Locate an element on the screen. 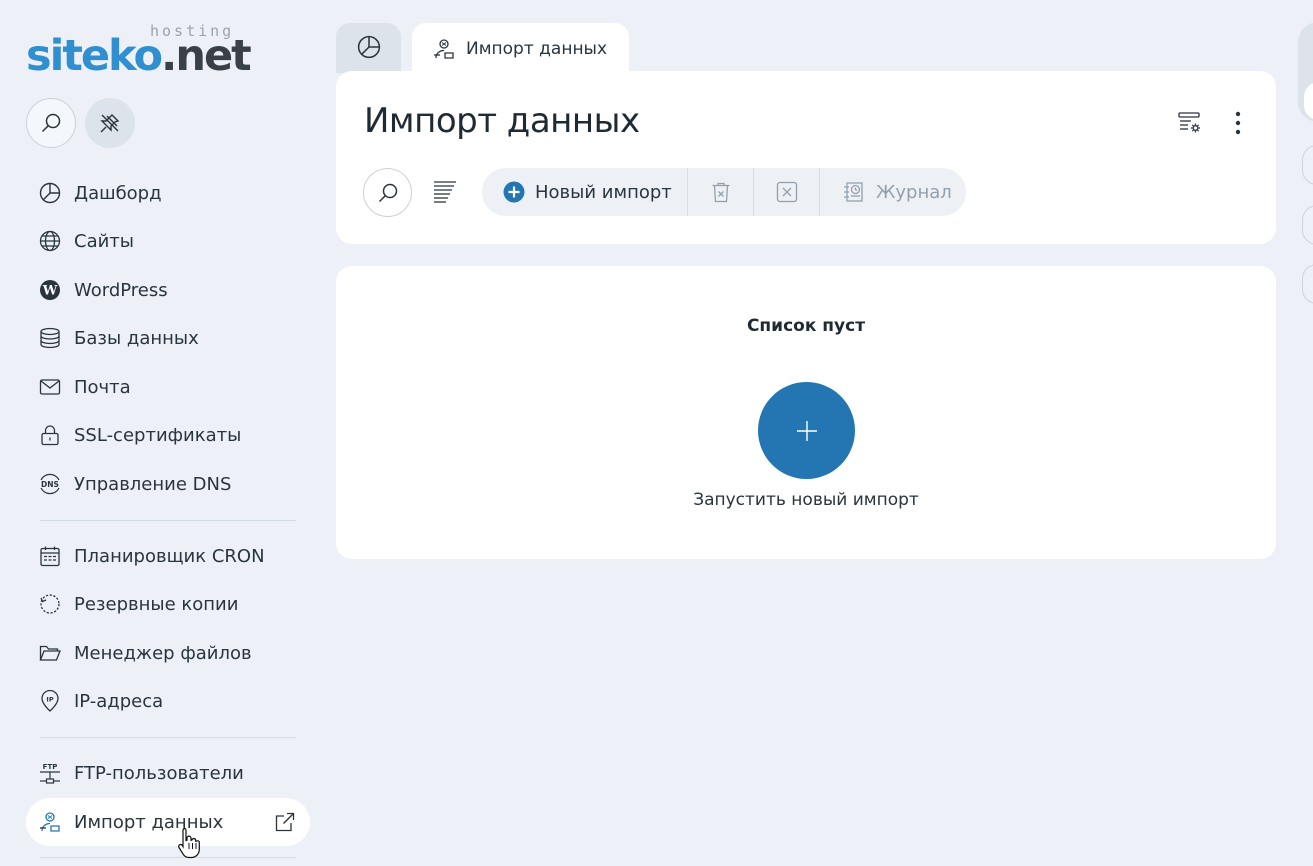 This screenshot has width=1313, height=866. dns-icon: DNS is located at coordinates (50, 484).